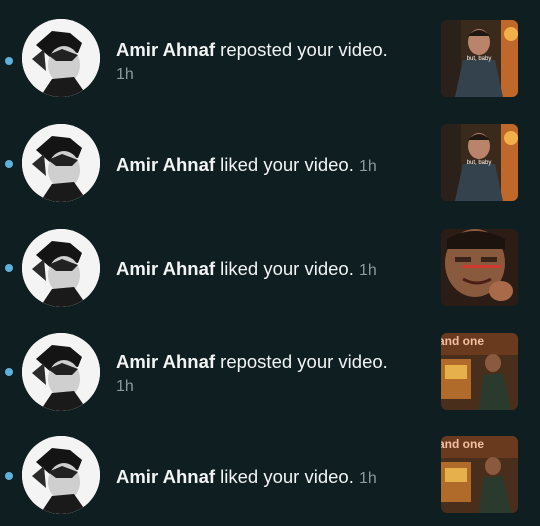 The height and width of the screenshot is (526, 540). Describe the element at coordinates (479, 267) in the screenshot. I see `video-thumbnail` at that location.